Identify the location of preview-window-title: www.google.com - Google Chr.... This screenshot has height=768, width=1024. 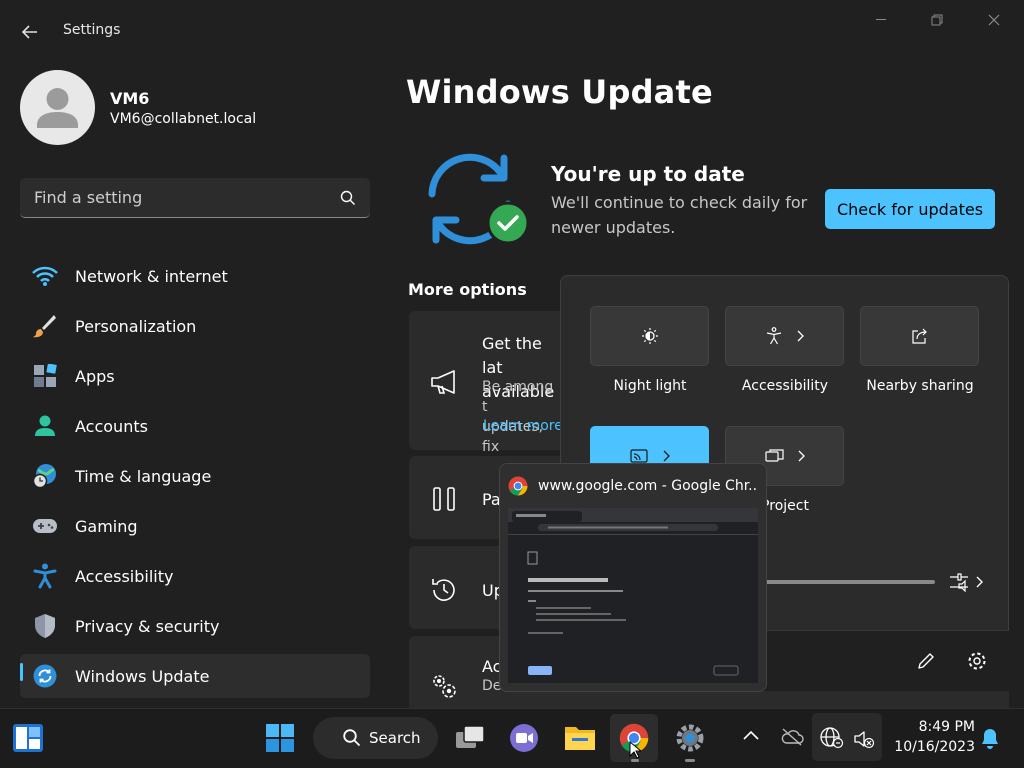
(647, 486).